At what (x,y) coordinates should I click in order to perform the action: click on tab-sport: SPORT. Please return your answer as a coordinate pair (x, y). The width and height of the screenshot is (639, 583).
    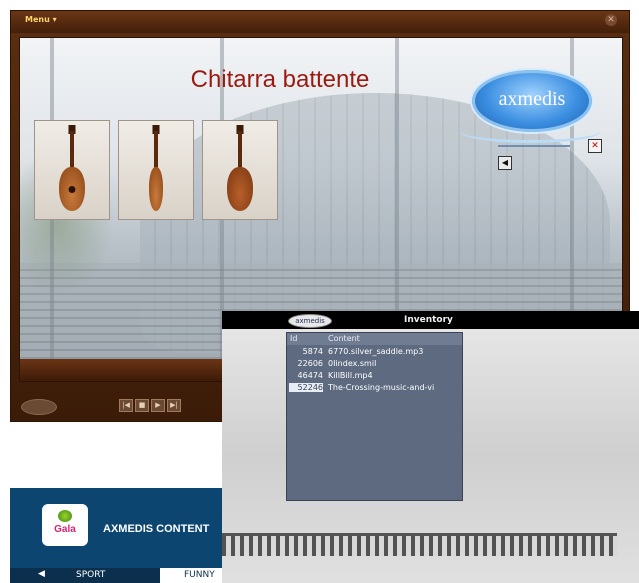
    Looking at the image, I should click on (90, 575).